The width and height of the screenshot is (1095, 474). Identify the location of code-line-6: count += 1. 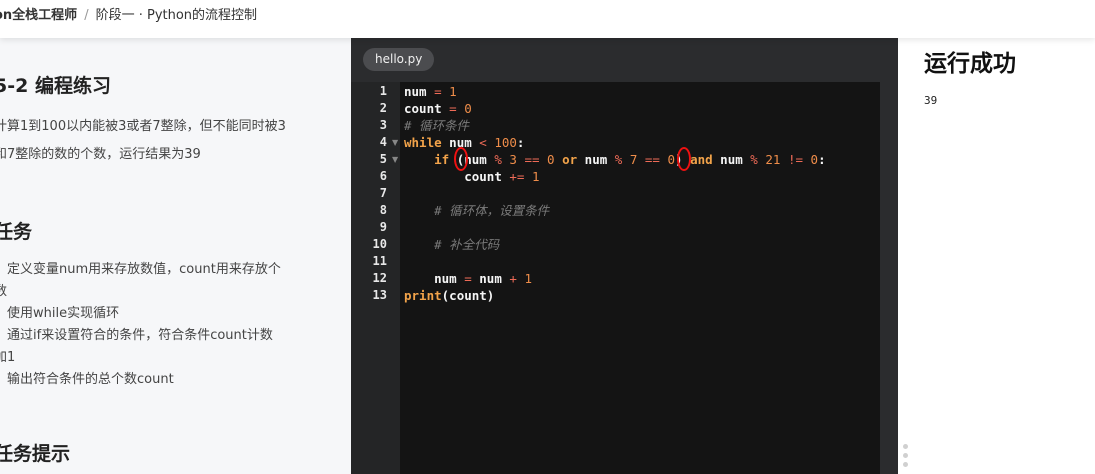
(502, 176).